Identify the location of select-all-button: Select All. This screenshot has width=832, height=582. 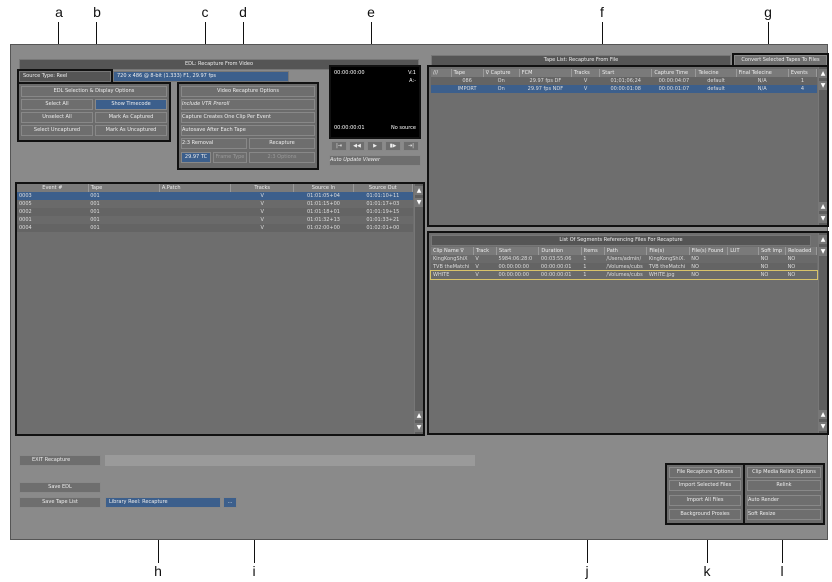
(57, 104).